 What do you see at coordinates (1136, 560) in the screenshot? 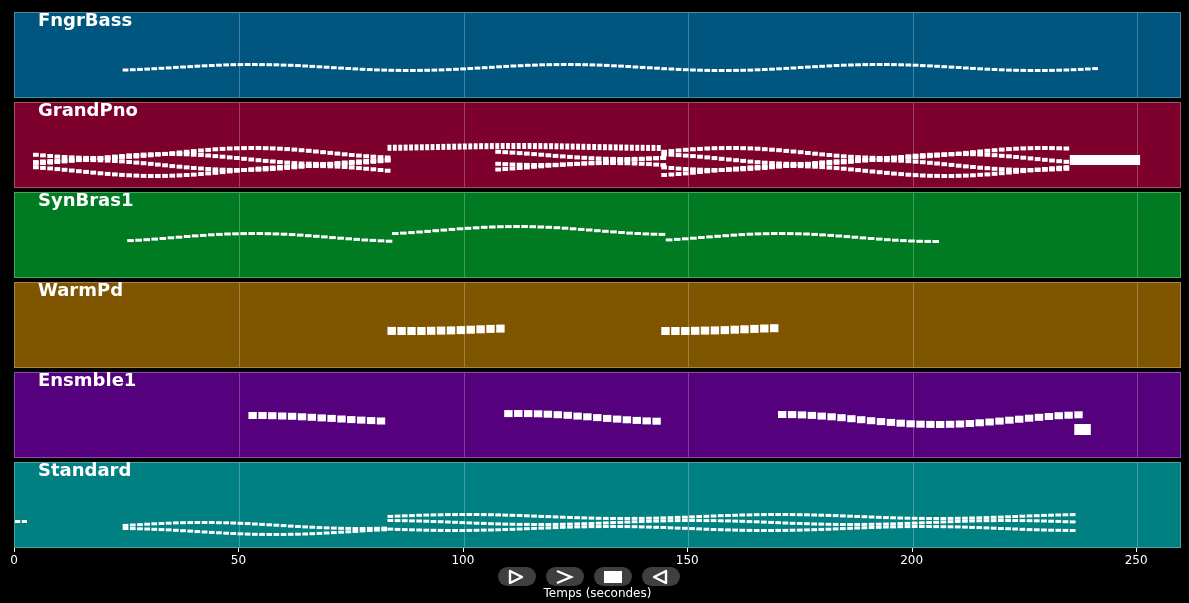
I see `axis-tick-label: 250` at bounding box center [1136, 560].